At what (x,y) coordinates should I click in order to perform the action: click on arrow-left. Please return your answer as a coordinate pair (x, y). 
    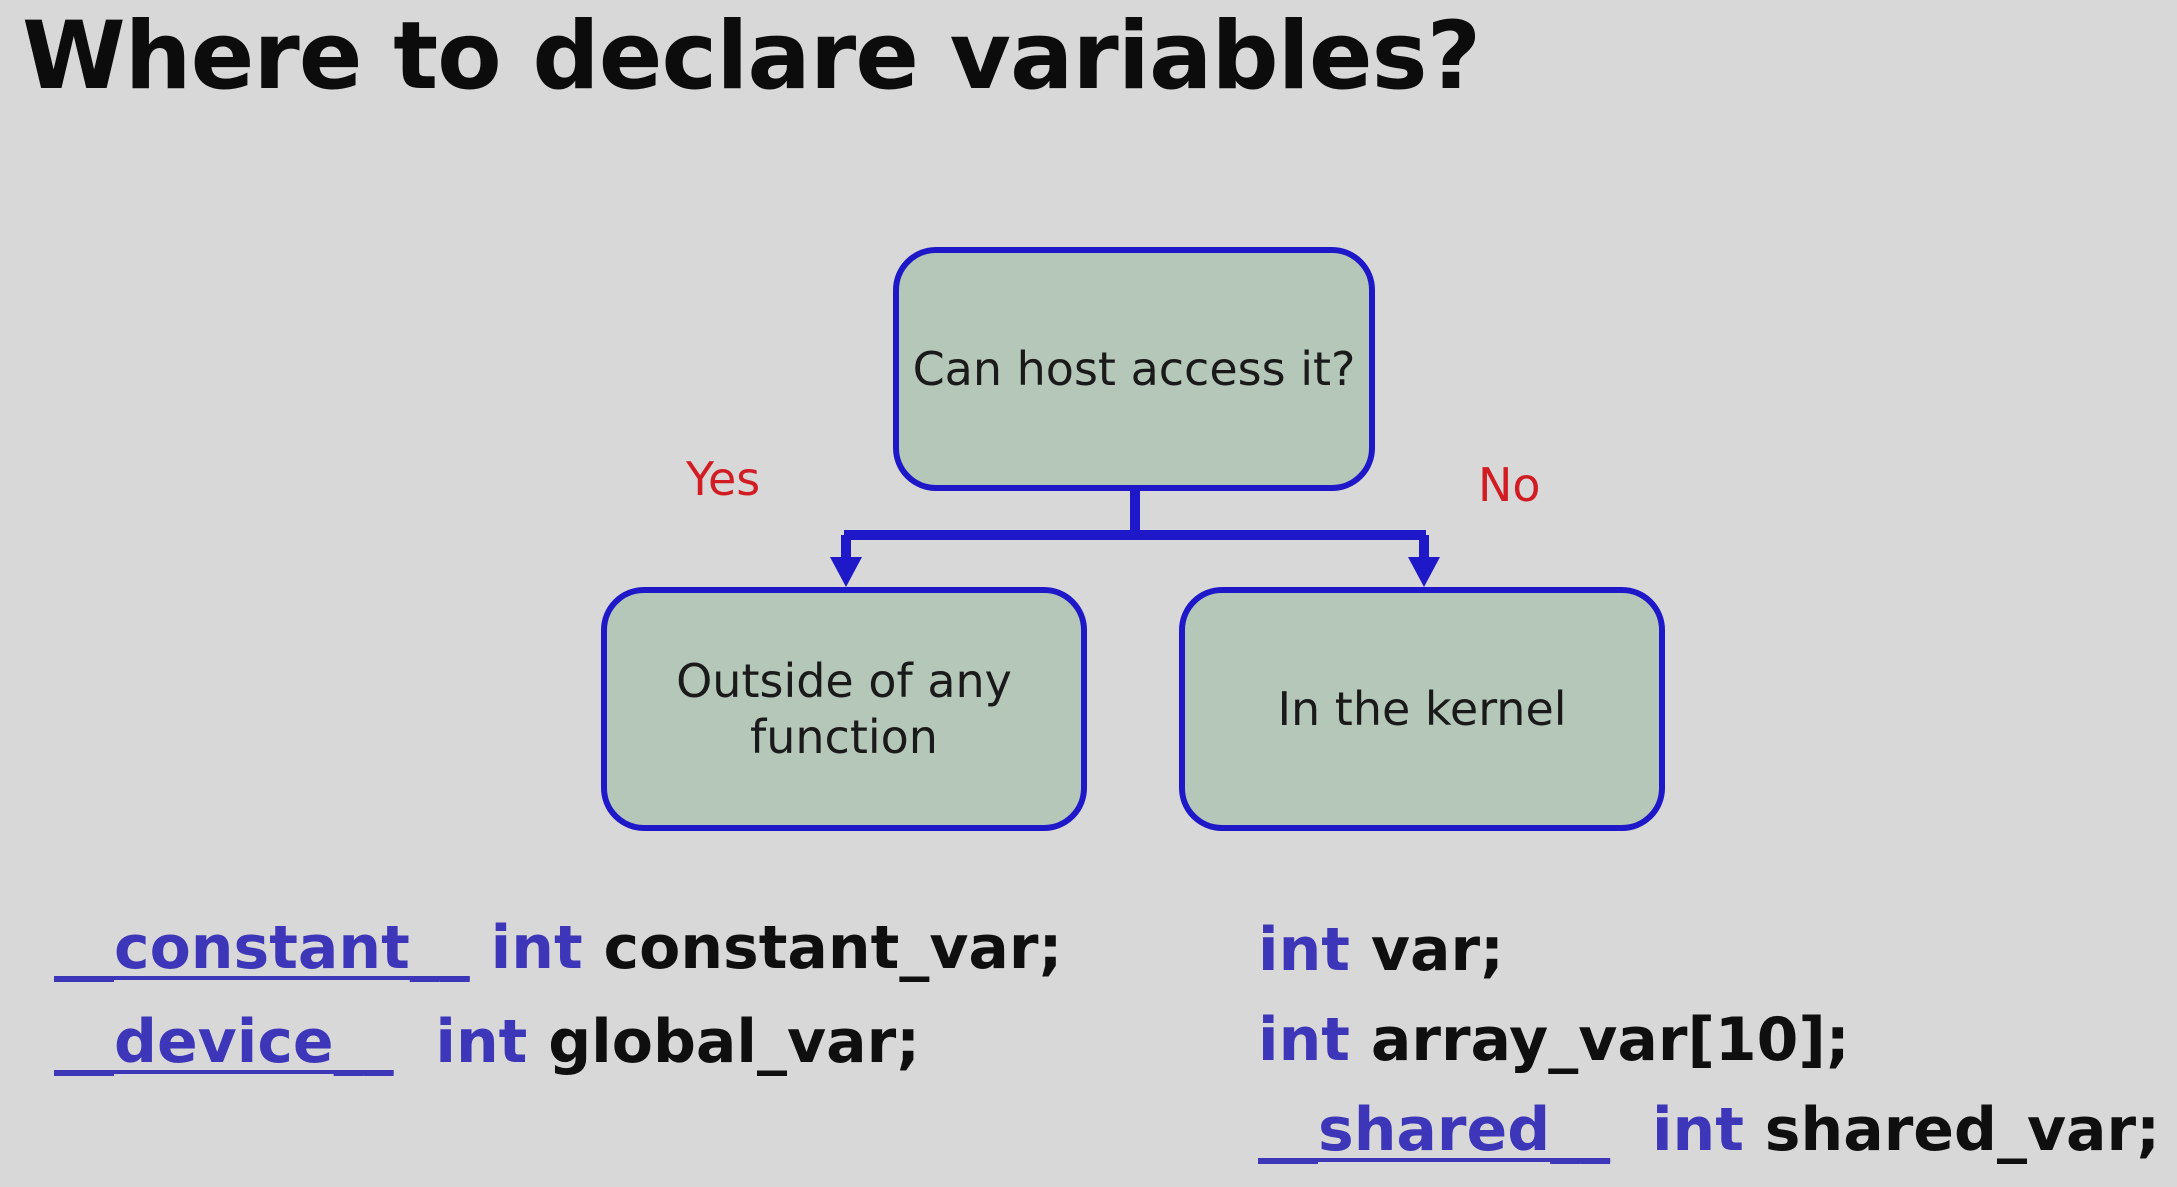
    Looking at the image, I should click on (846, 572).